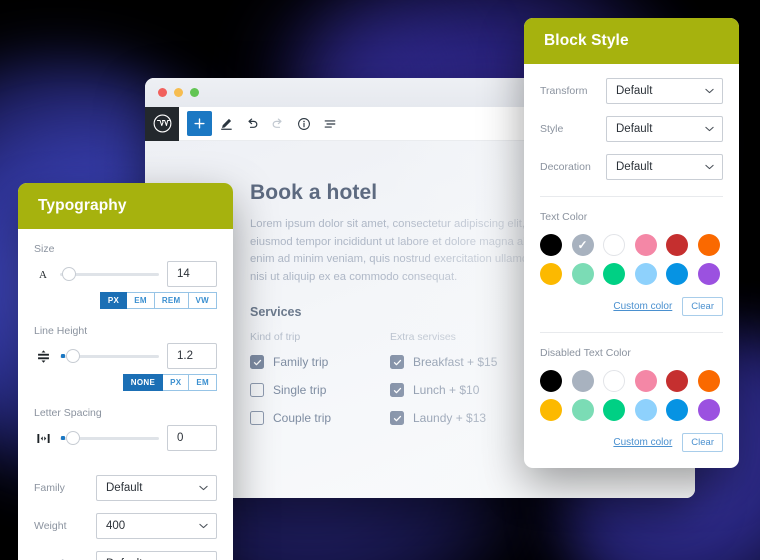 This screenshot has height=560, width=760. What do you see at coordinates (631, 259) in the screenshot?
I see `text-color-swatches: ✓` at bounding box center [631, 259].